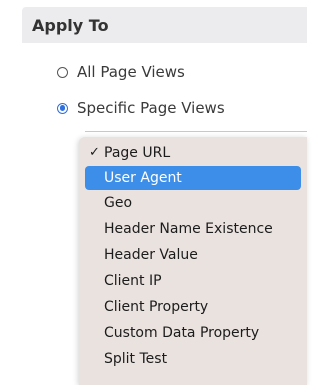 The image size is (320, 385). Describe the element at coordinates (133, 281) in the screenshot. I see `menu-item-label: Client IP` at that location.